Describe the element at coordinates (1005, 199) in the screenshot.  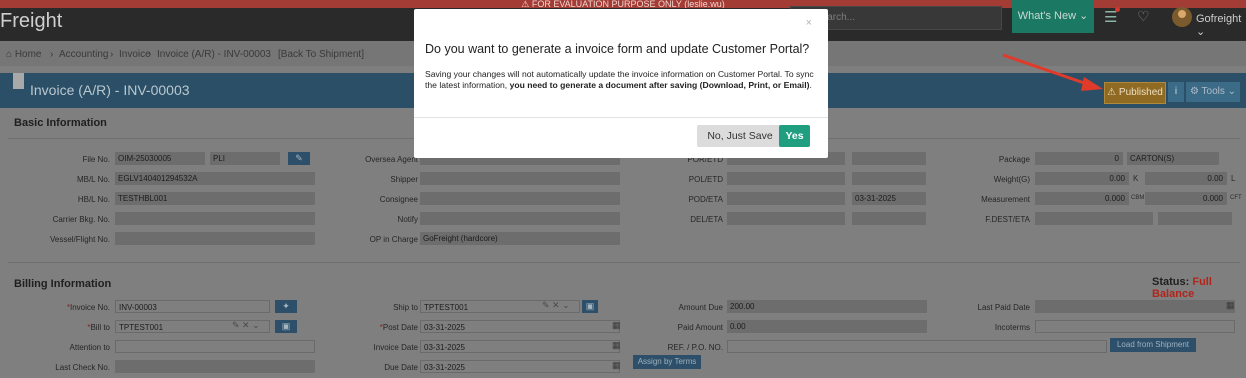
I see `measurement-label: Measurement` at that location.